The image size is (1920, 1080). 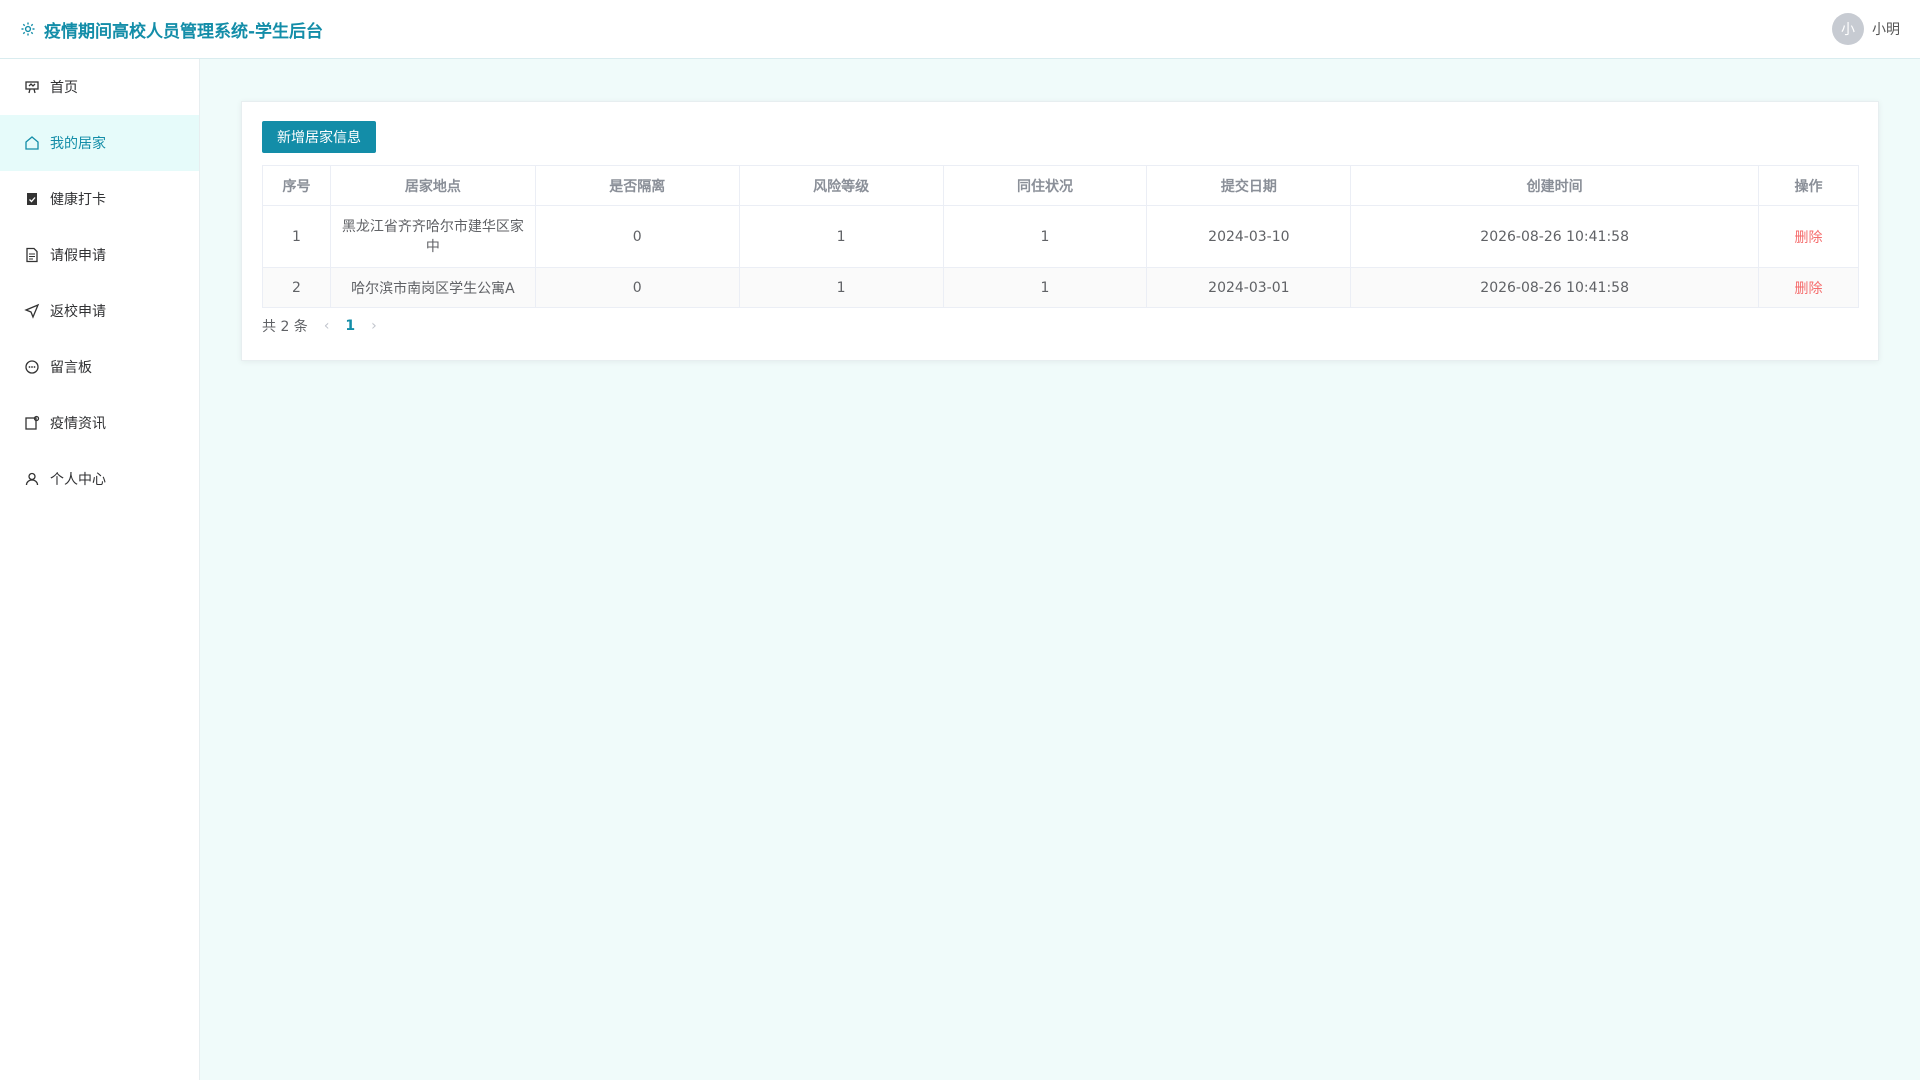 I want to click on sidebar-item-home: 首页, so click(x=99, y=87).